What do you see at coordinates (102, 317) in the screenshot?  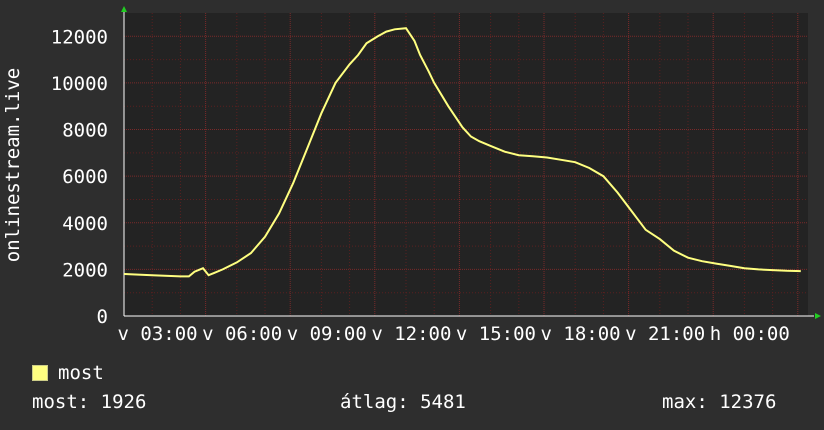 I see `y-tick-label: 0` at bounding box center [102, 317].